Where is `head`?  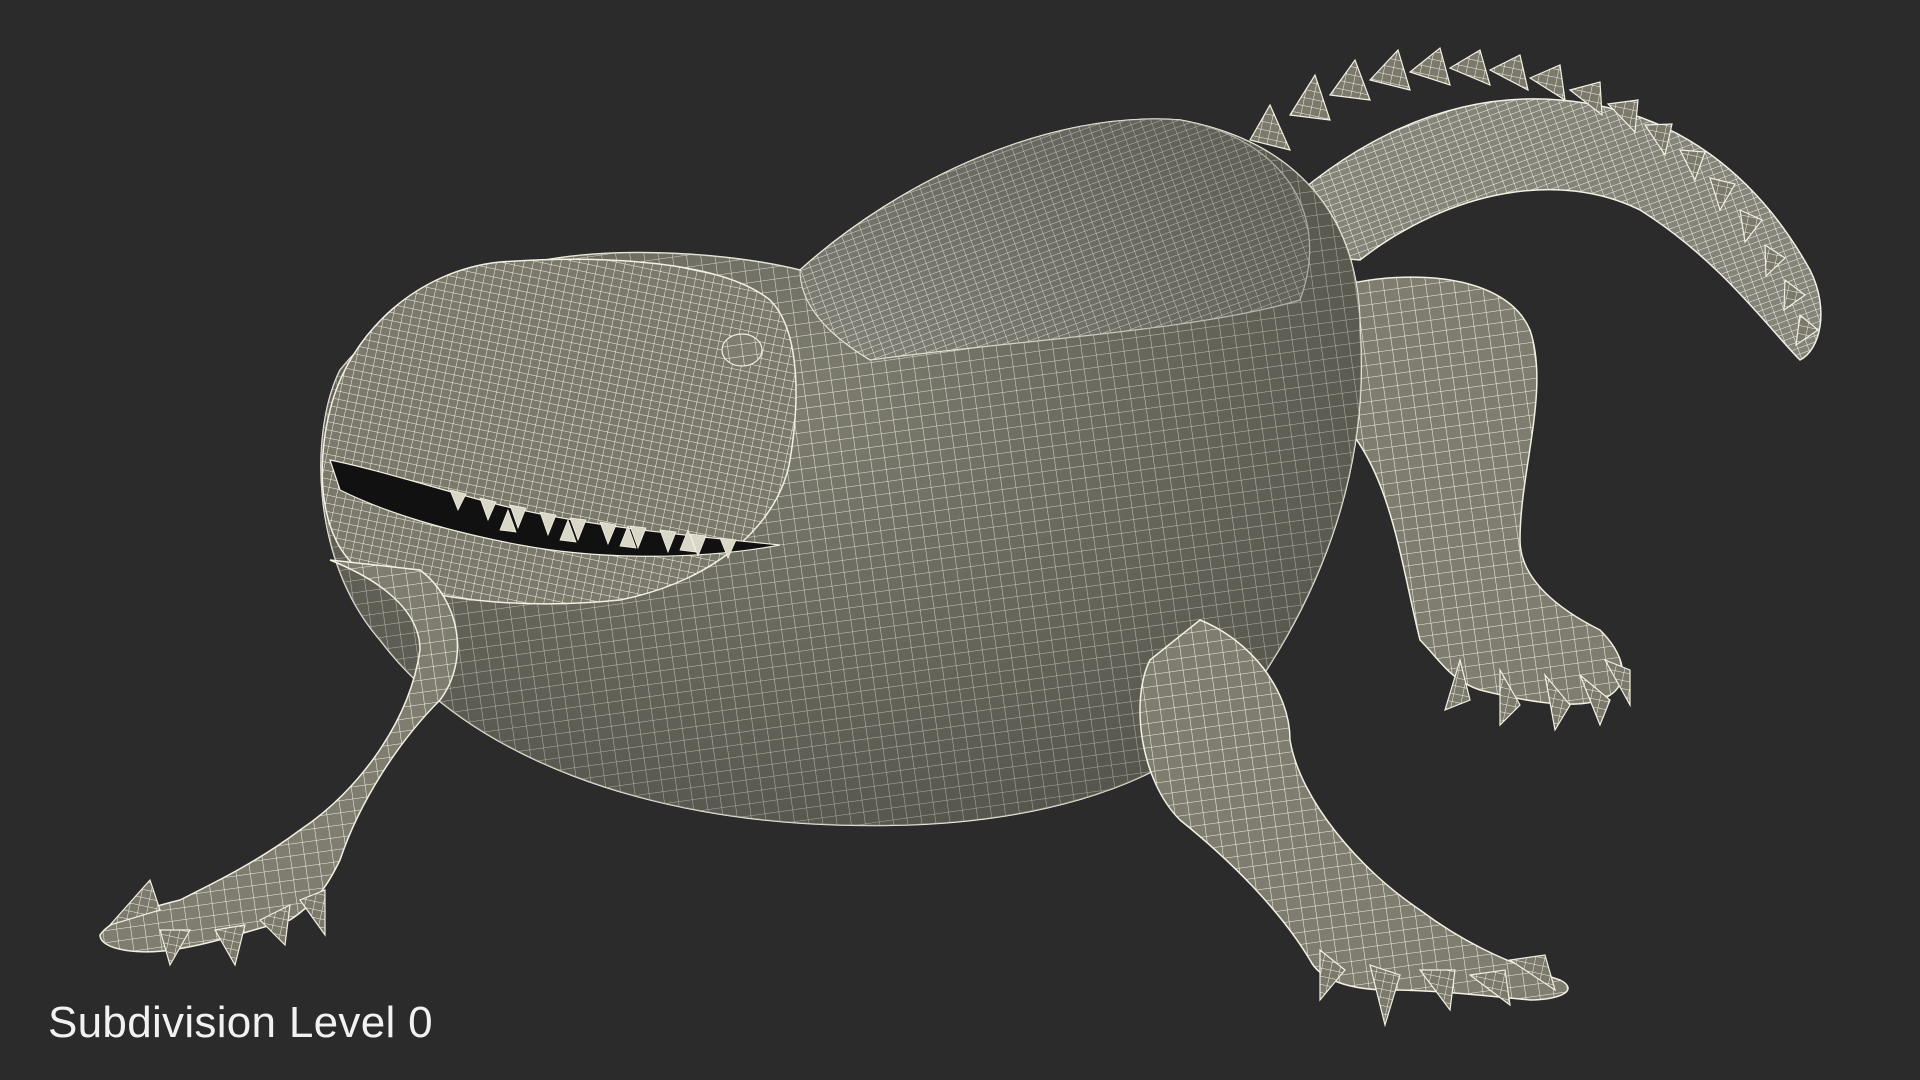 head is located at coordinates (559, 431).